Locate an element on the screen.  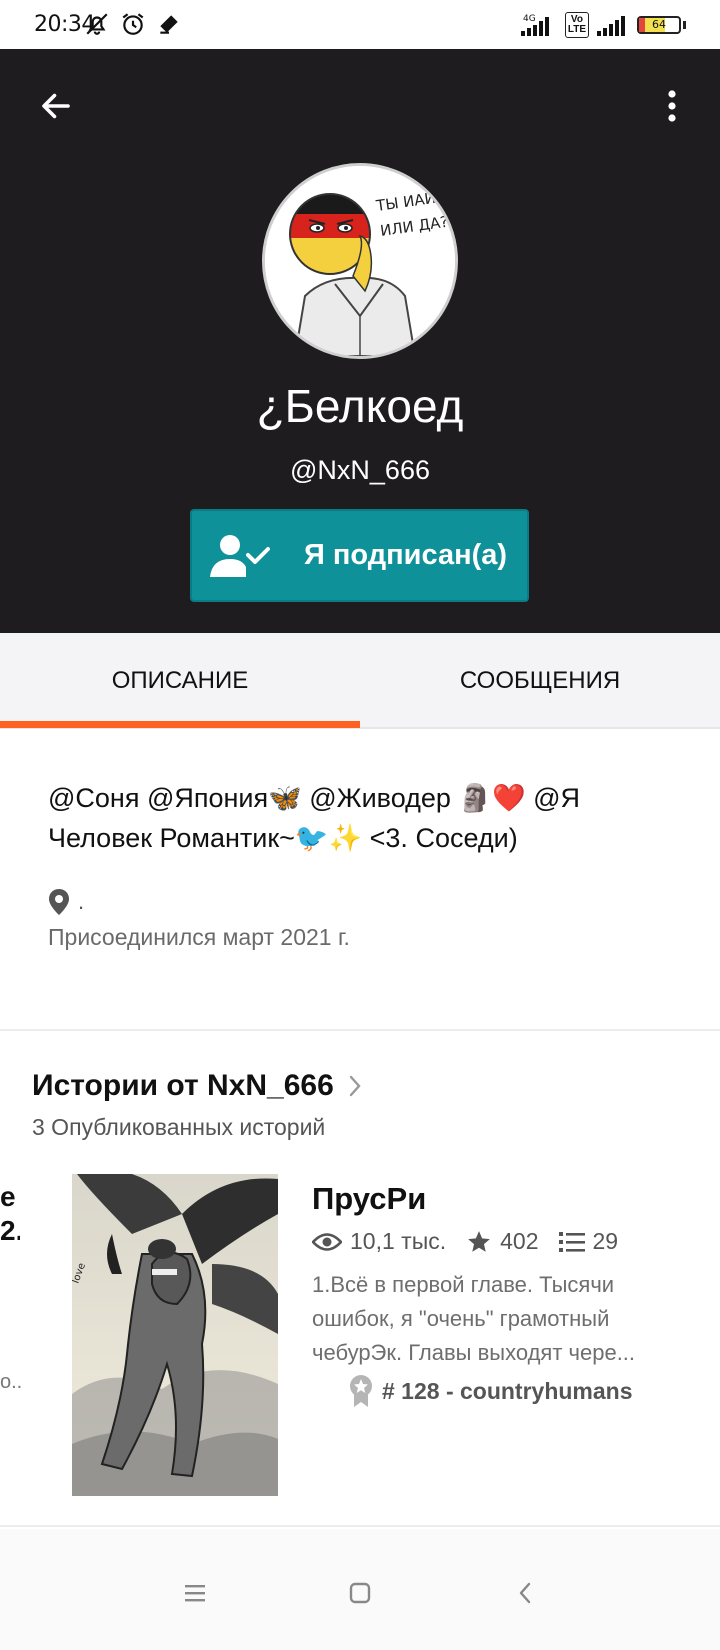
menu-icon is located at coordinates (195, 1593).